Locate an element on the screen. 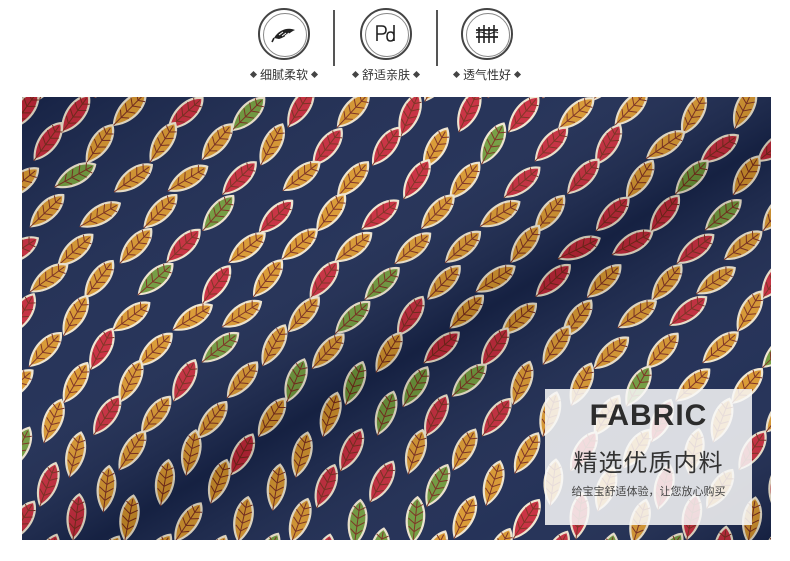  fabric-info-panel: FABRIC 精选优质内料 给宝宝舒适体验，让您放心购买 is located at coordinates (648, 457).